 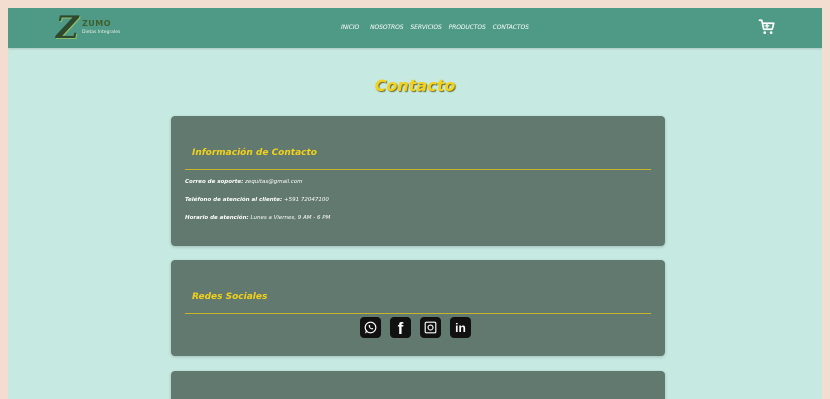 I want to click on nav-link-productos: PRODUCTOS, so click(x=467, y=27).